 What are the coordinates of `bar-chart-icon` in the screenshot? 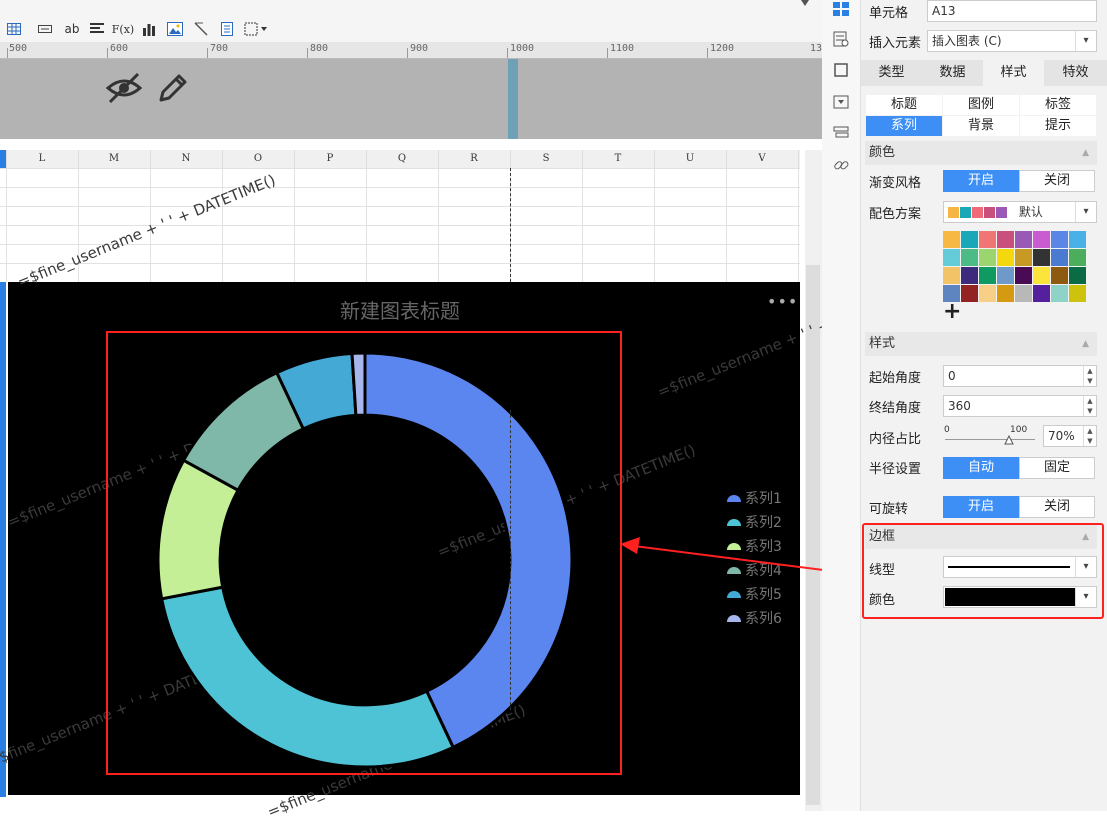 It's located at (149, 29).